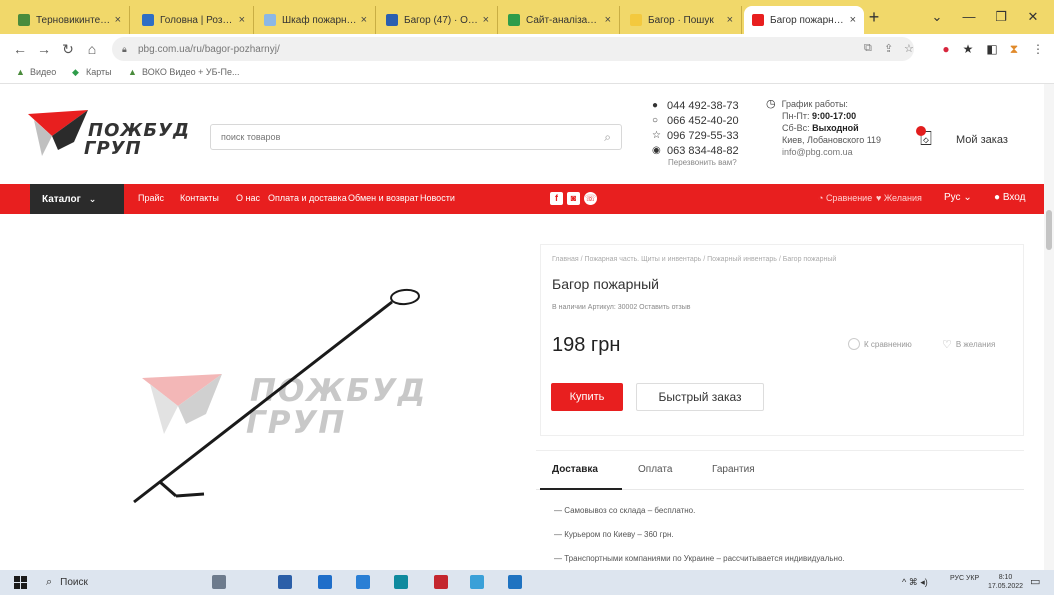 Image resolution: width=1054 pixels, height=595 pixels. Describe the element at coordinates (151, 198) in the screenshot. I see `menu-item: Прайс` at that location.